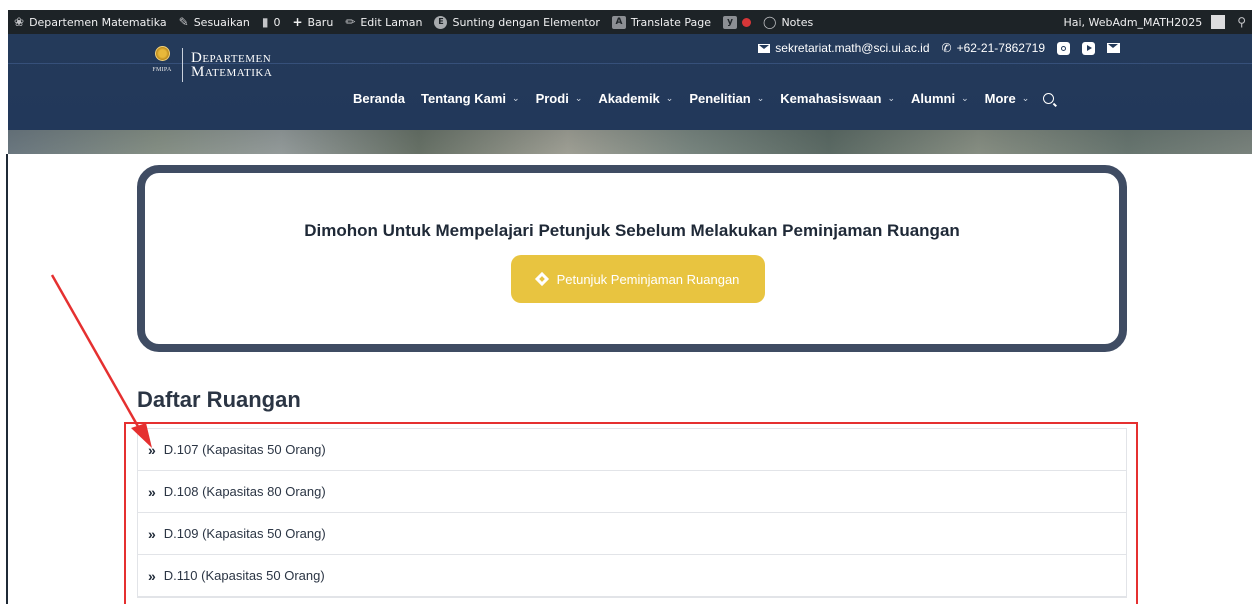  Describe the element at coordinates (271, 22) in the screenshot. I see `admin-comments-link: ▮ 0` at that location.